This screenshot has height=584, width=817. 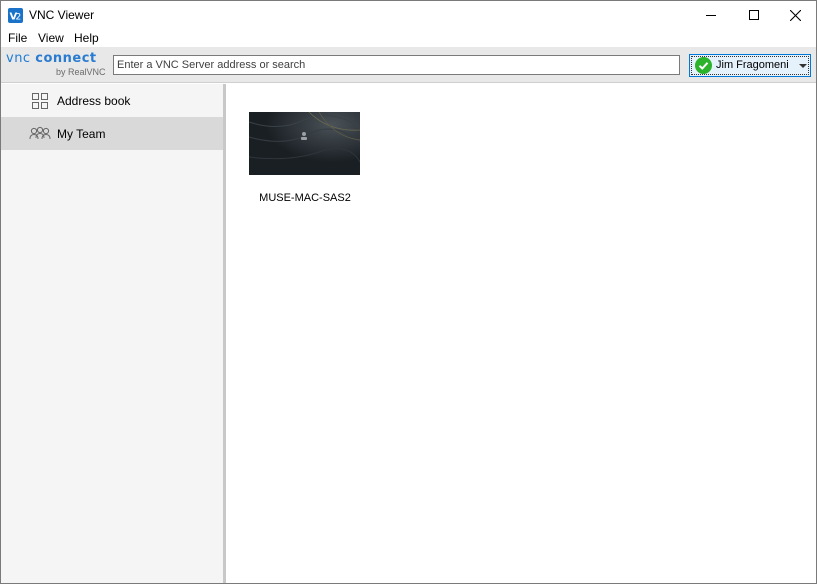 I want to click on user-account-button: Jim Fragomeni, so click(x=750, y=65).